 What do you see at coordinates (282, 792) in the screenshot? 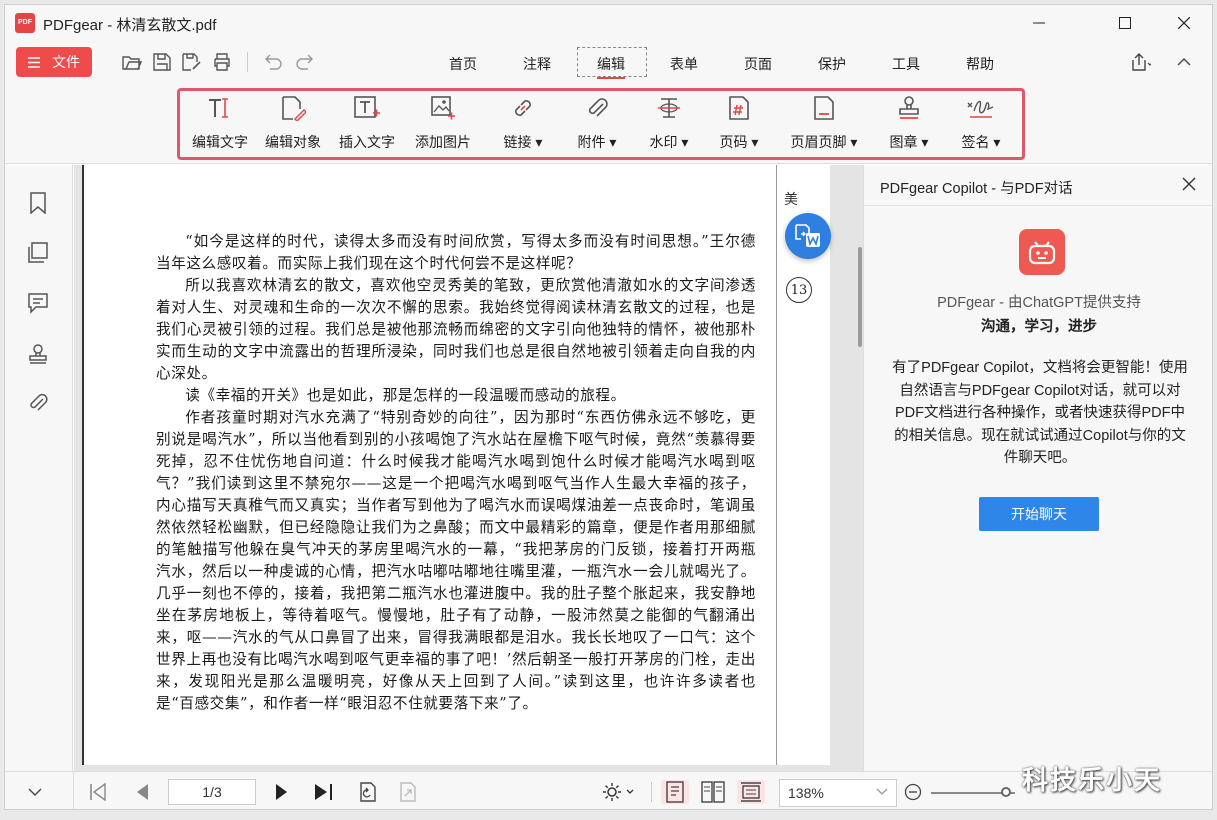
I see `next-page-button` at bounding box center [282, 792].